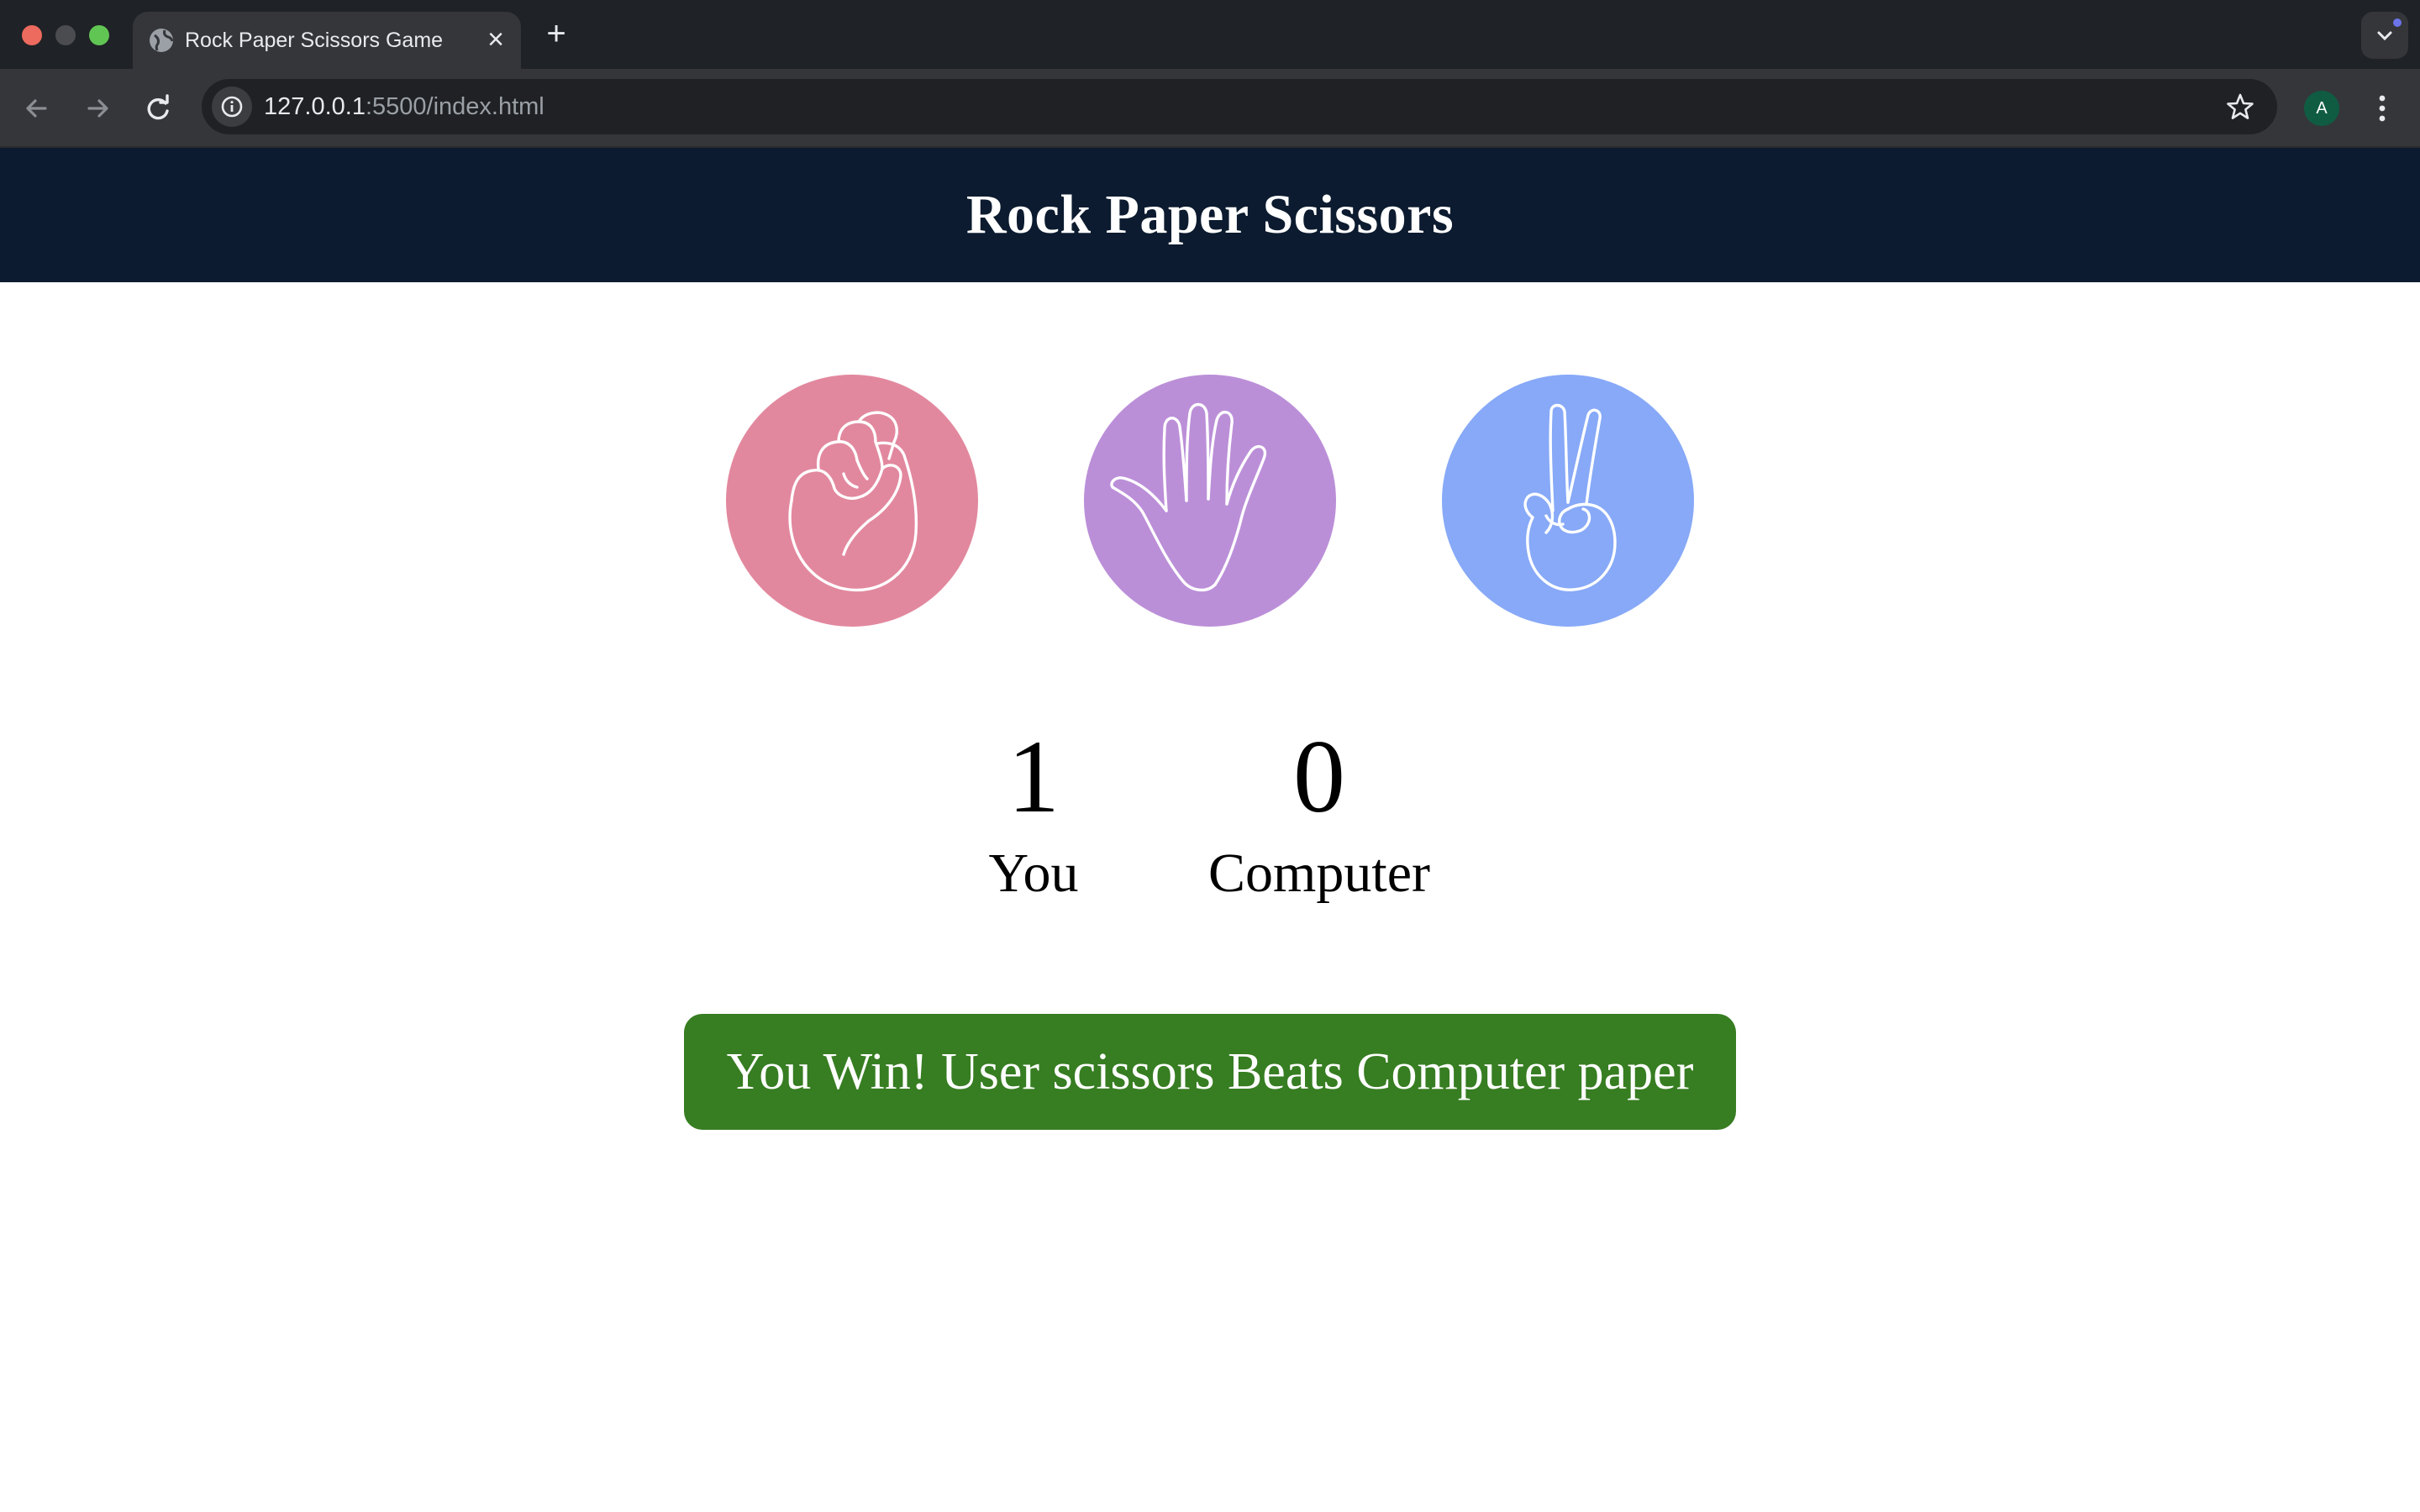 The image size is (2420, 1512). What do you see at coordinates (556, 33) in the screenshot?
I see `new-tab-button: +` at bounding box center [556, 33].